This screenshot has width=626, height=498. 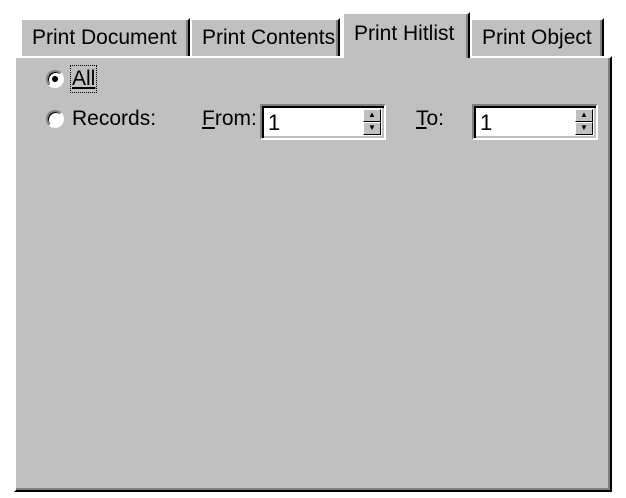 I want to click on records-label: Records:, so click(x=114, y=119).